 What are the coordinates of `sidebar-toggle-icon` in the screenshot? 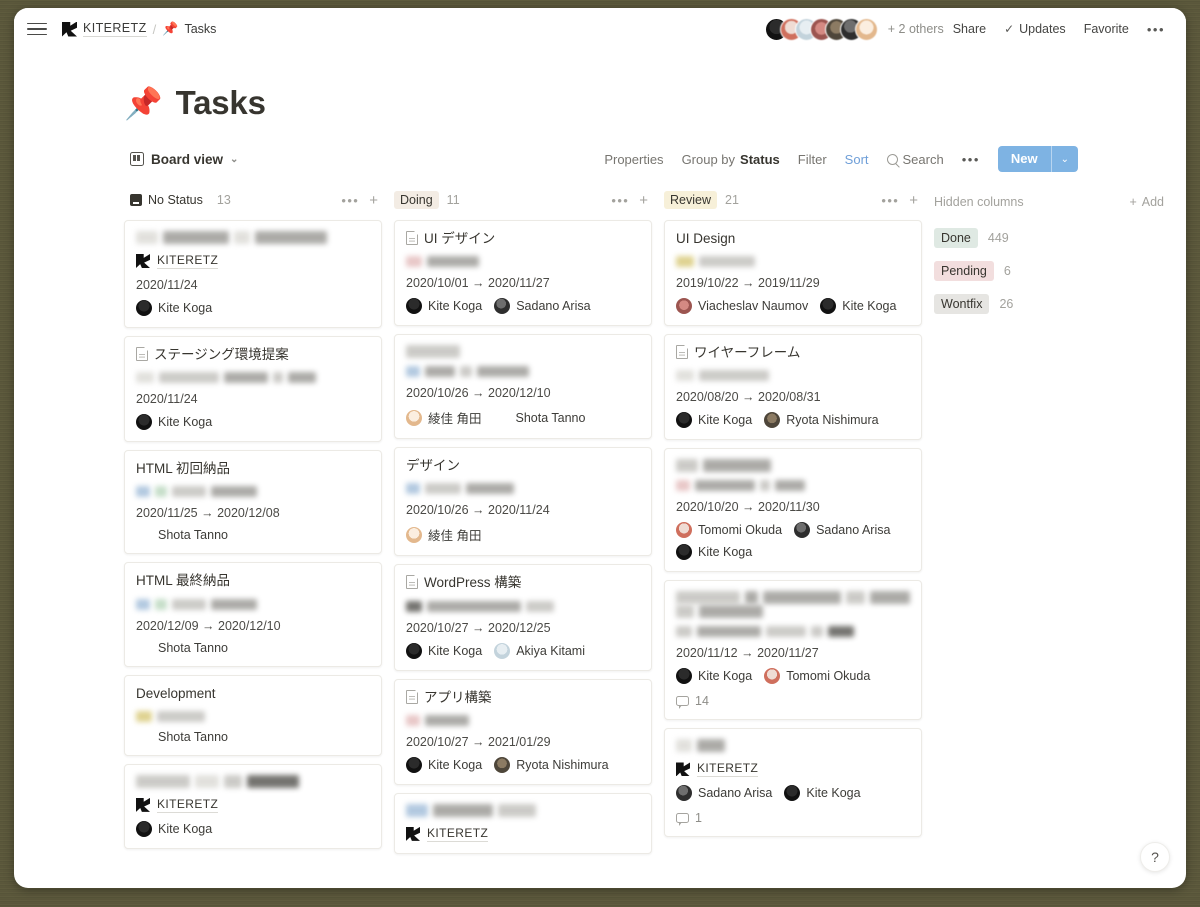 It's located at (37, 29).